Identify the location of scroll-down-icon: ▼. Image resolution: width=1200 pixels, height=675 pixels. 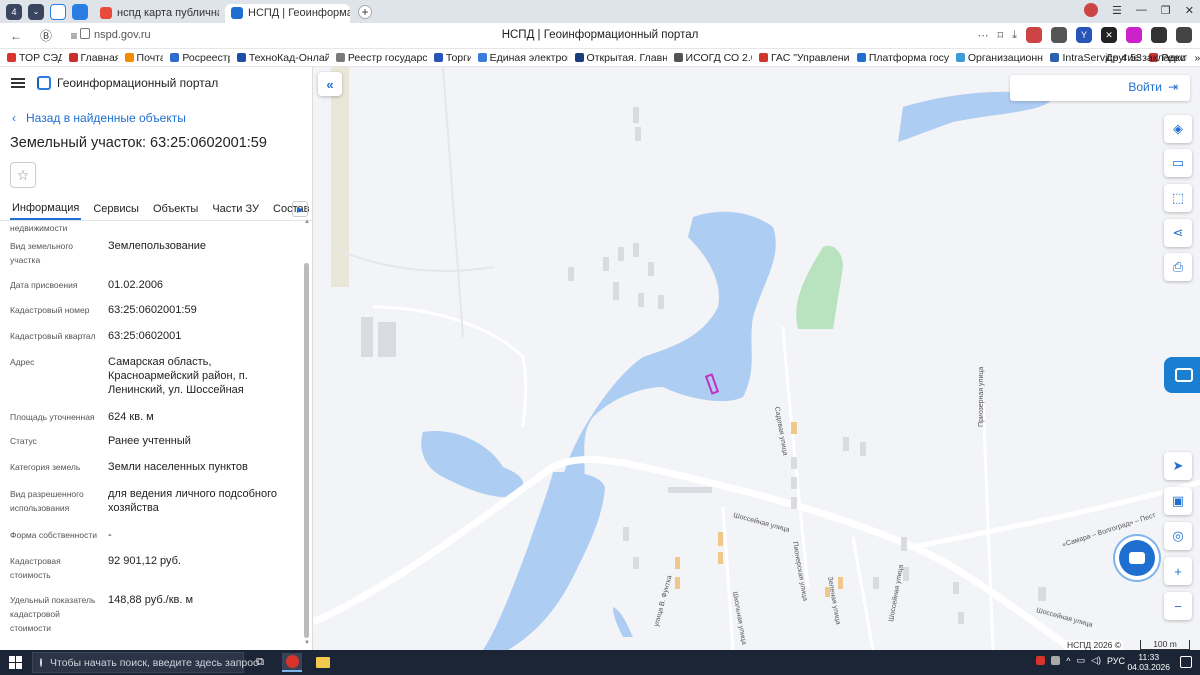
(307, 643).